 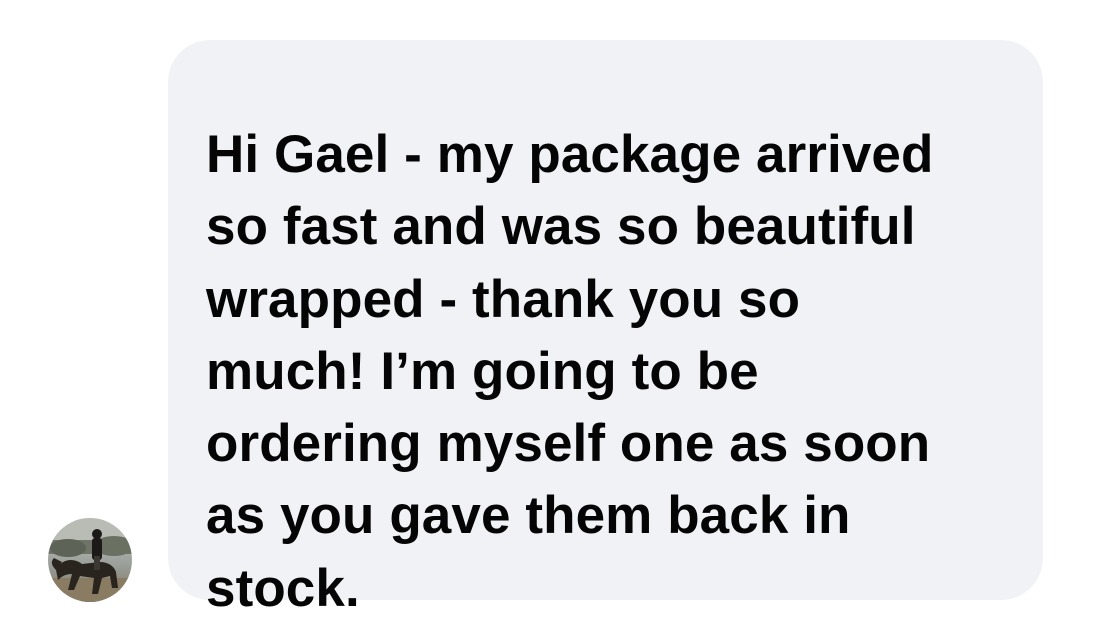 I want to click on message-line: Hi Gael - my package arrived, so click(x=570, y=154).